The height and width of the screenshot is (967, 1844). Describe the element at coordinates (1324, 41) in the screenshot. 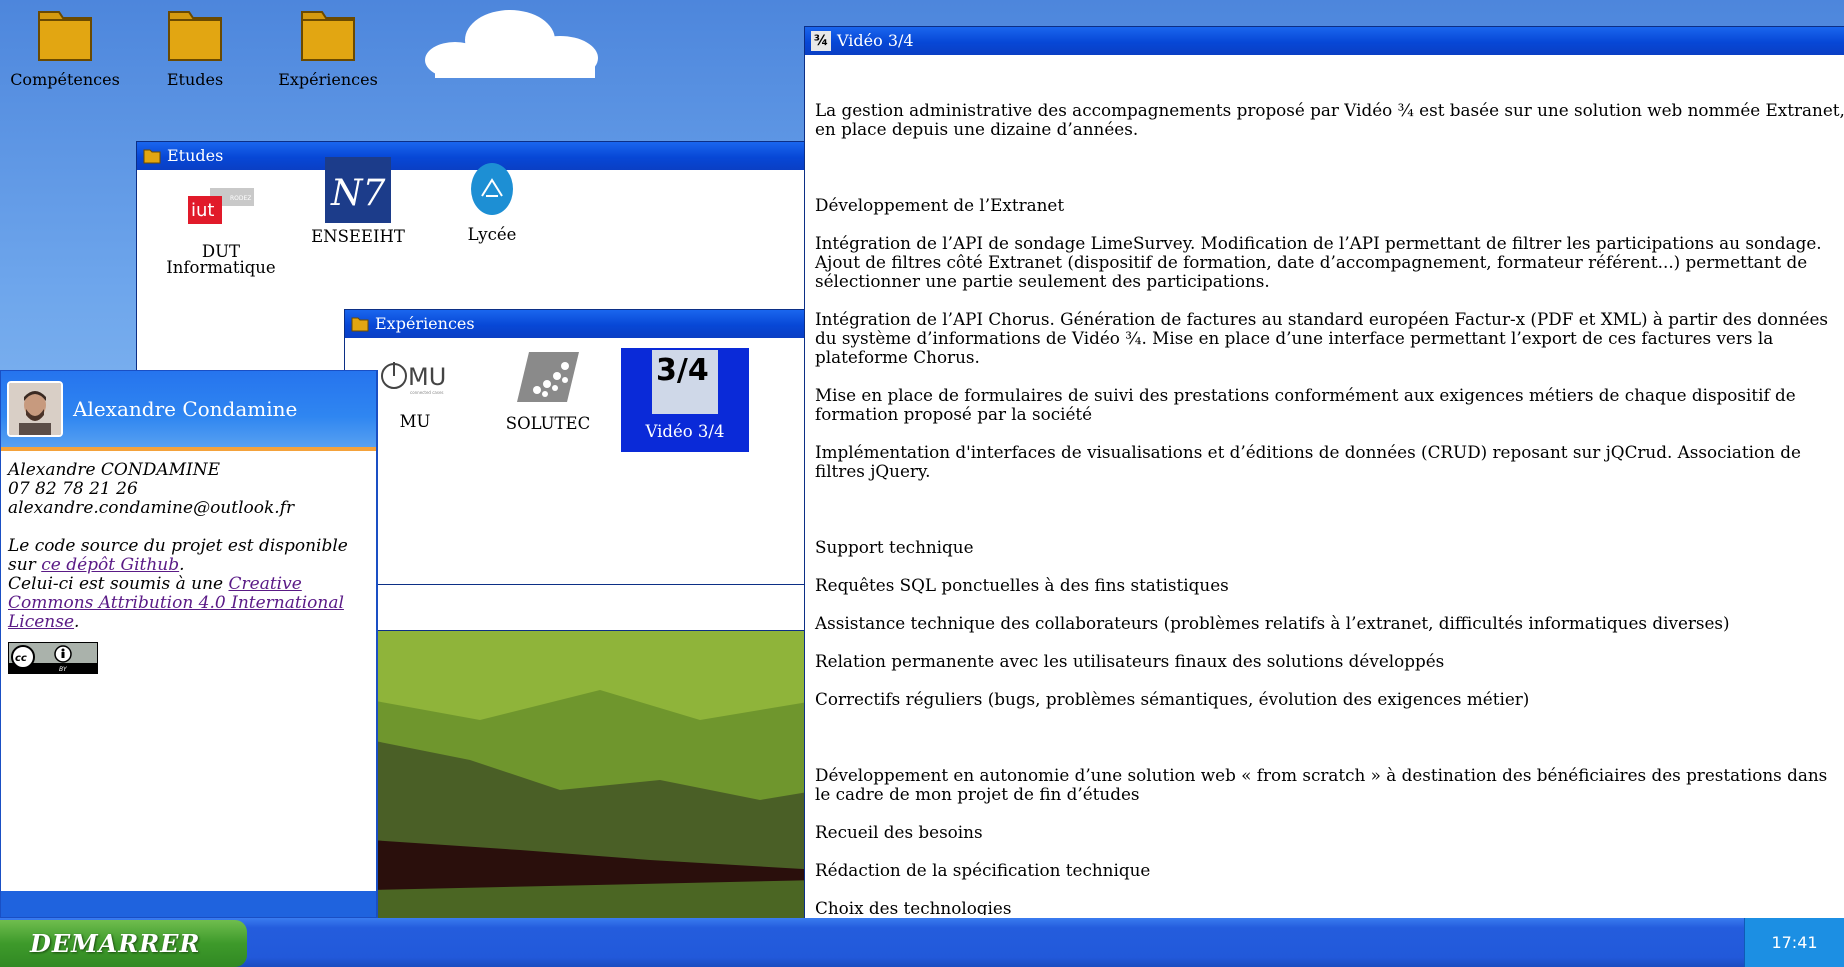

I see `window-titlebar: ¾ Vidéo 3/4` at that location.